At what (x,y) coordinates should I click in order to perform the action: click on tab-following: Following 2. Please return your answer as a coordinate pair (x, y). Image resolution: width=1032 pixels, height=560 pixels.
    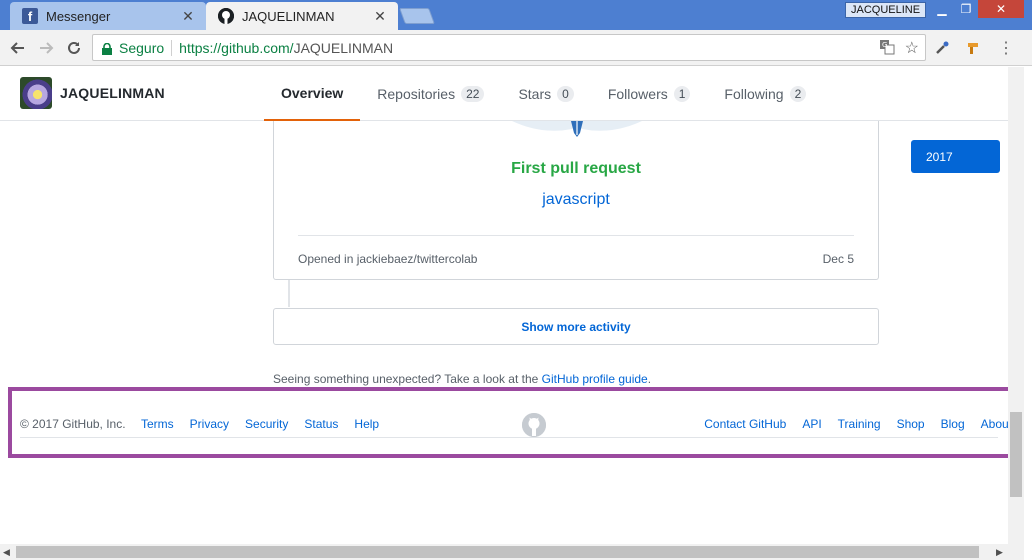
    Looking at the image, I should click on (765, 94).